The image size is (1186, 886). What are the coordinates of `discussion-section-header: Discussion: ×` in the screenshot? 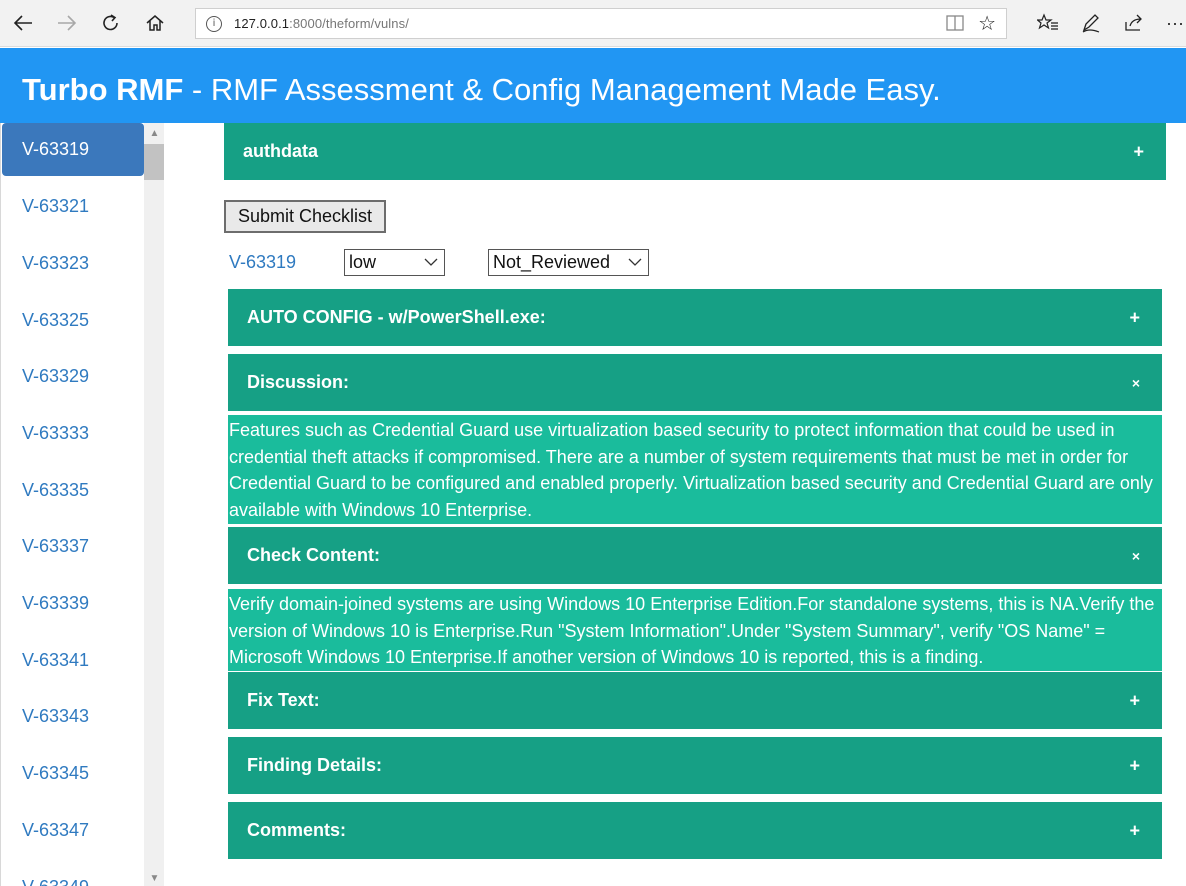 It's located at (695, 382).